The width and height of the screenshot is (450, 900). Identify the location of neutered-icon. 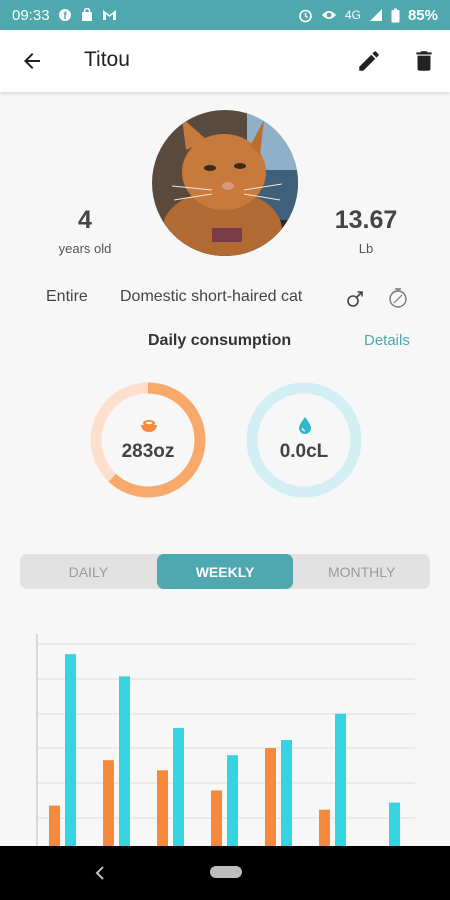
(398, 298).